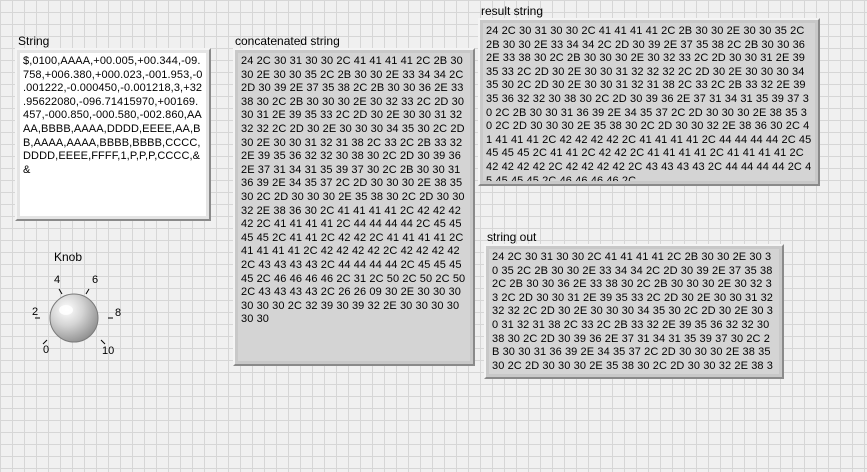  What do you see at coordinates (95, 280) in the screenshot?
I see `knob-scale-6: 6` at bounding box center [95, 280].